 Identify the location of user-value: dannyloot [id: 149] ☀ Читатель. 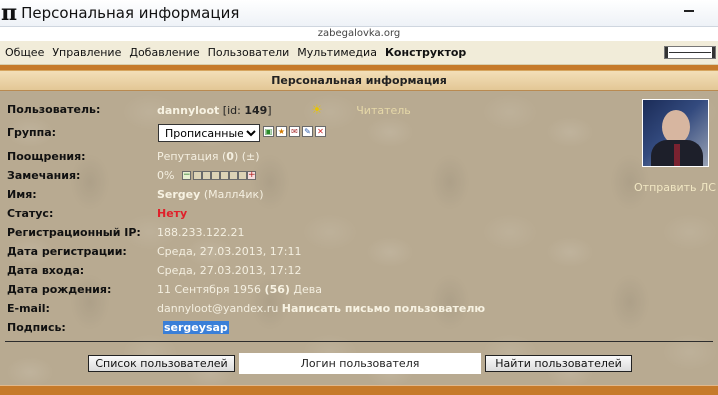
(284, 110).